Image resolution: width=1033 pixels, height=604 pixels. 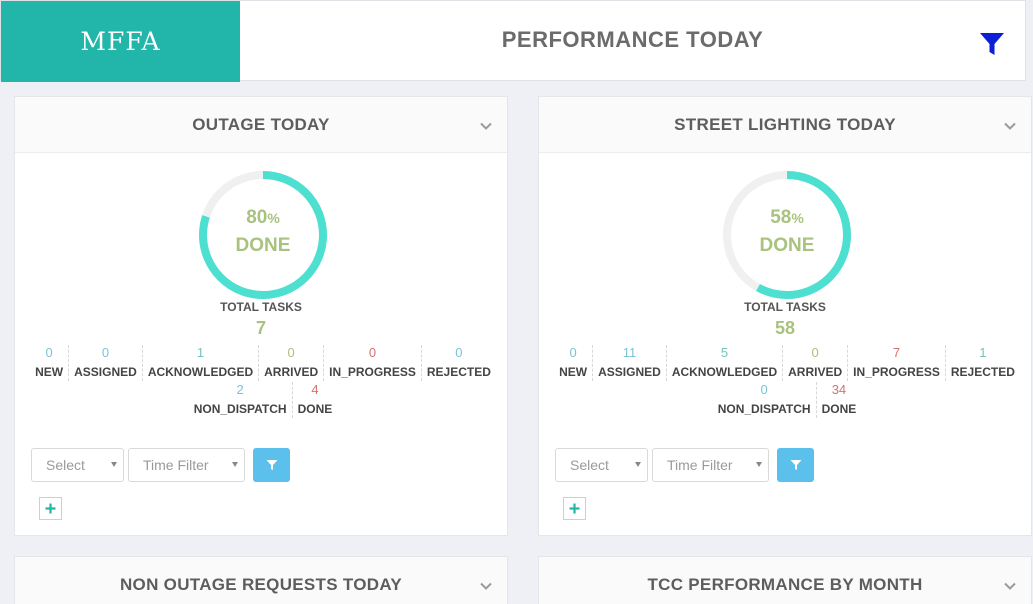 I want to click on stat-in-progress: 7 IN_PROGRESS, so click(x=897, y=363).